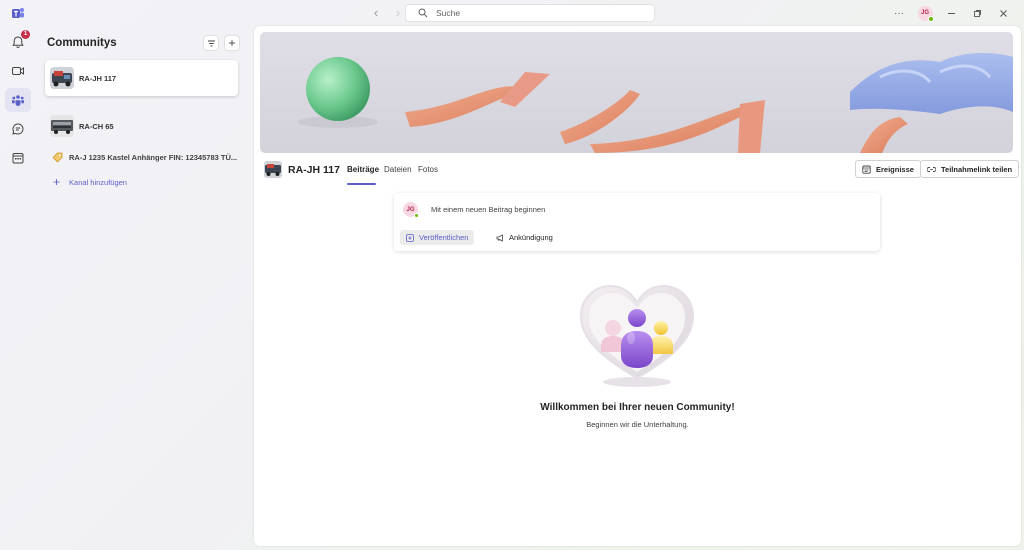 The image size is (1024, 550). What do you see at coordinates (98, 182) in the screenshot?
I see `add-channel-label: Kanal hinzufügen` at bounding box center [98, 182].